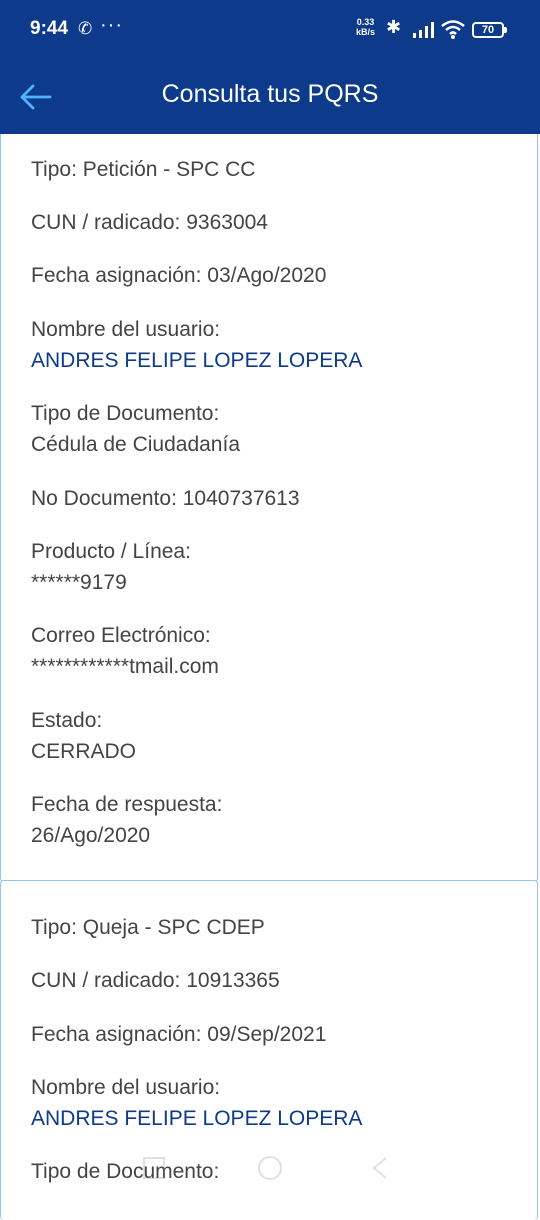 This screenshot has height=1220, width=540. What do you see at coordinates (453, 29) in the screenshot?
I see `wifi-icon` at bounding box center [453, 29].